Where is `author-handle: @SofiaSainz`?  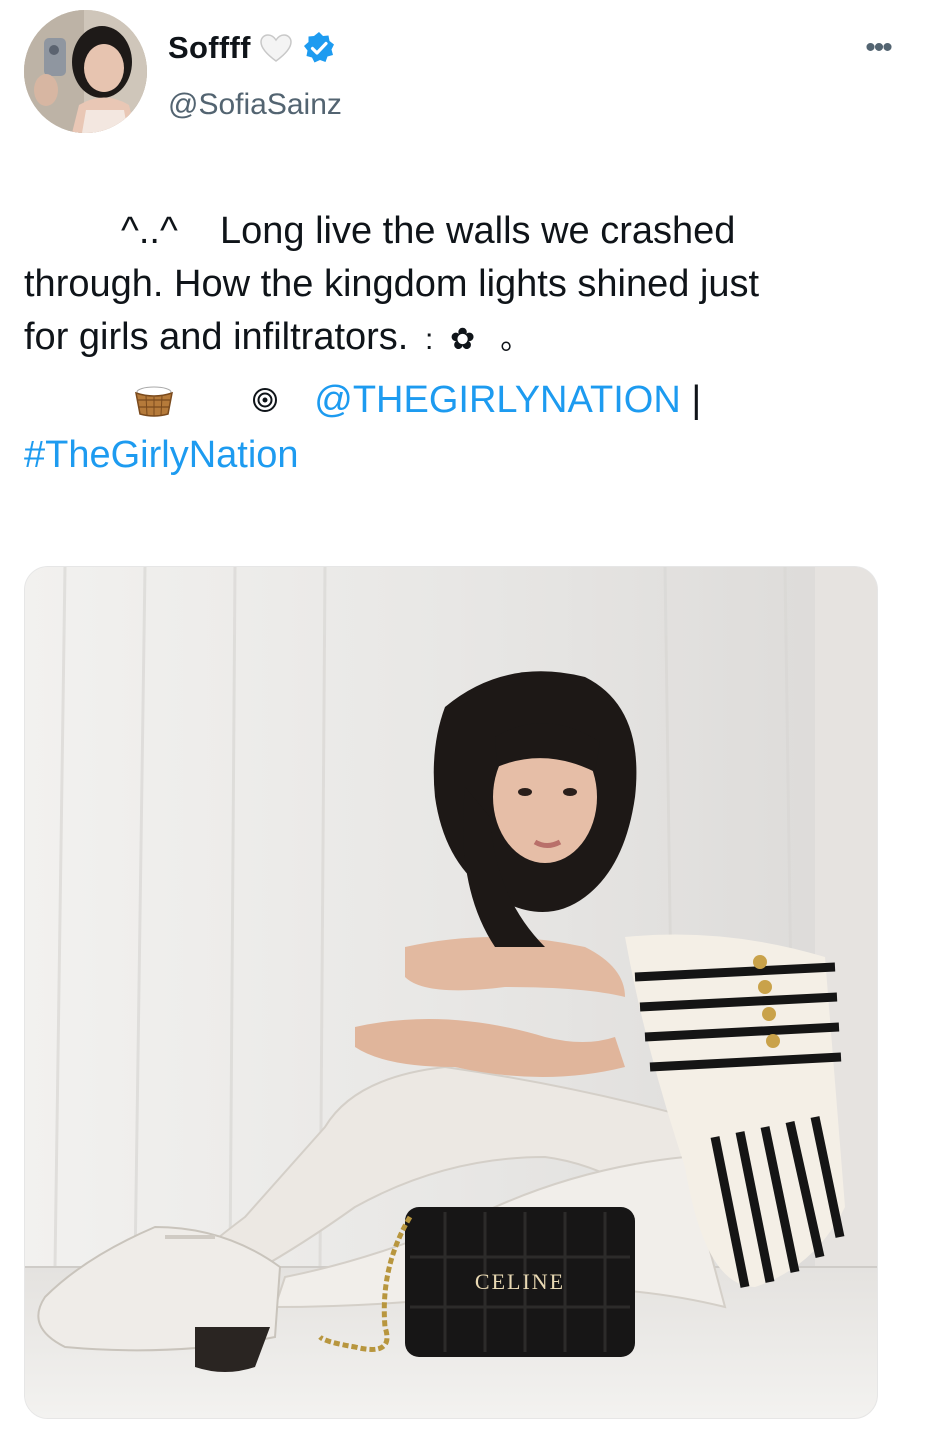
author-handle: @SofiaSainz is located at coordinates (255, 105).